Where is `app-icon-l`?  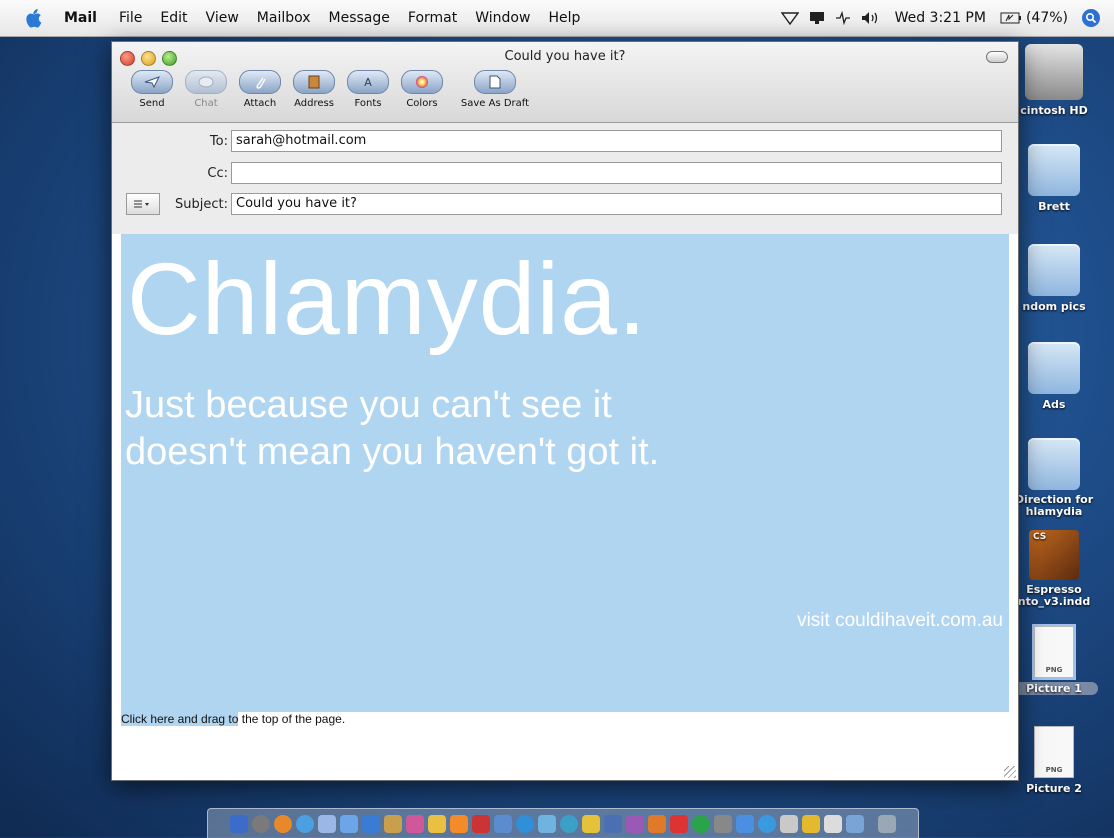
app-icon-l is located at coordinates (855, 823).